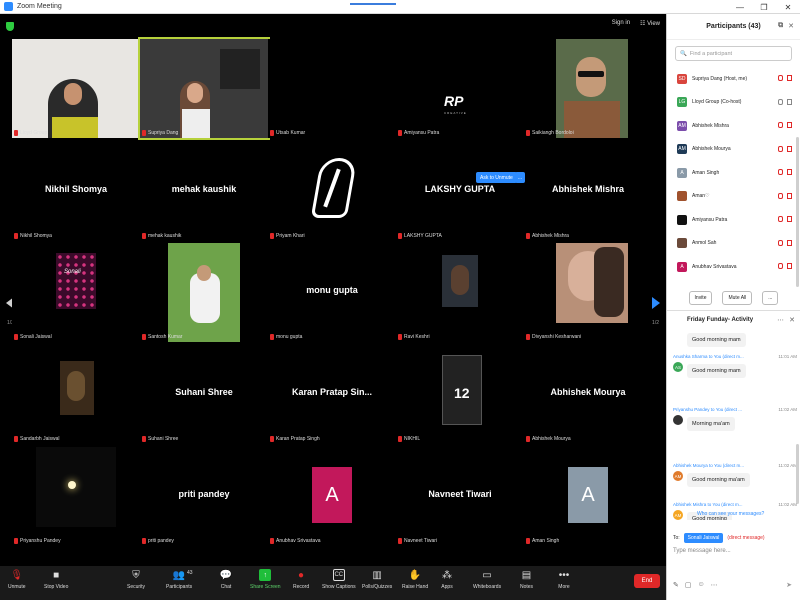 This screenshot has width=800, height=600. Describe the element at coordinates (226, 575) in the screenshot. I see `chat-bubble-icon: 💬` at that location.